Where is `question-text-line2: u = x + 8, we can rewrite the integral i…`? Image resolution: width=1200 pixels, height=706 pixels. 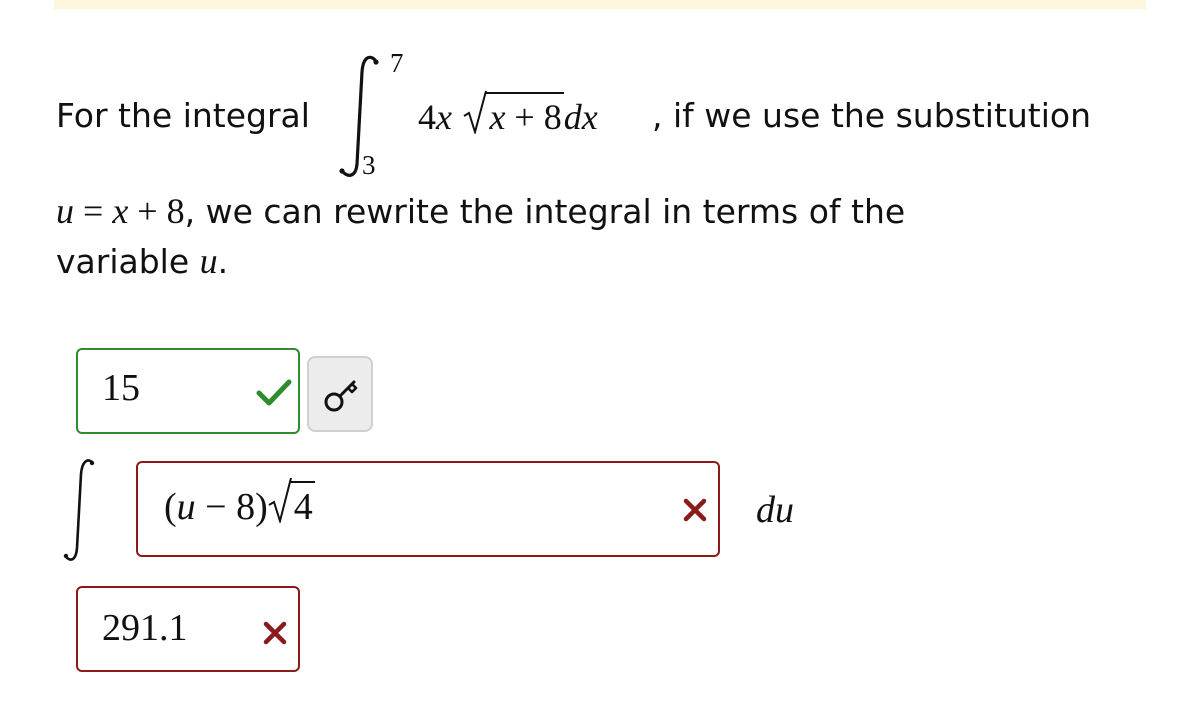
question-text-line2: u = x + 8, we can rewrite the integral i… is located at coordinates (480, 211).